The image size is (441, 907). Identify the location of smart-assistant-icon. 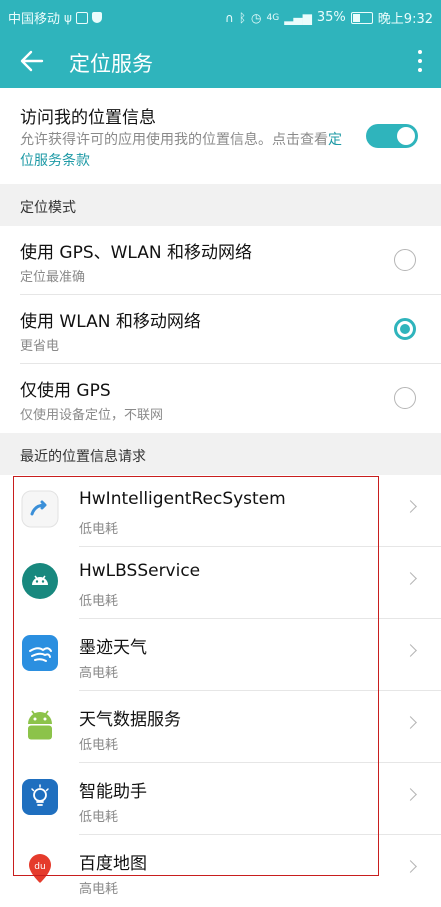
(40, 797).